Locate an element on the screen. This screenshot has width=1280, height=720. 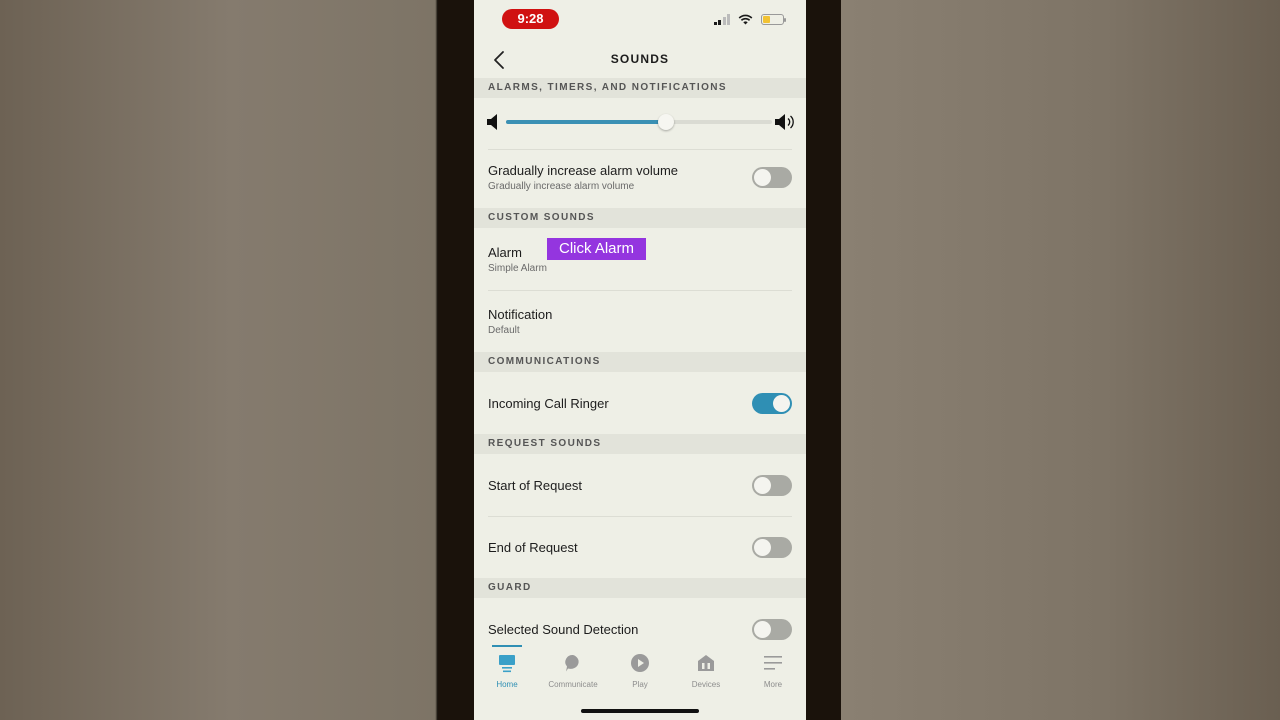
volume-track is located at coordinates (639, 122).